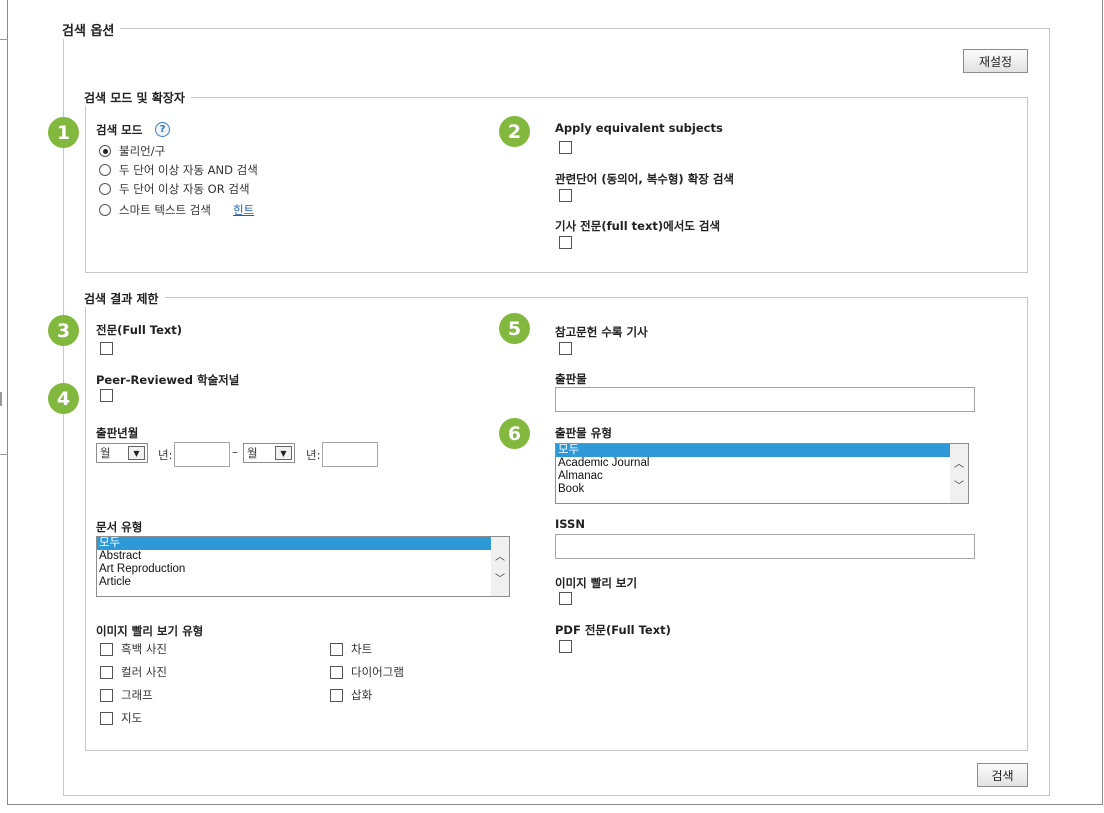 This screenshot has height=813, width=1104. Describe the element at coordinates (565, 195) in the screenshot. I see `related-words-checkbox` at that location.